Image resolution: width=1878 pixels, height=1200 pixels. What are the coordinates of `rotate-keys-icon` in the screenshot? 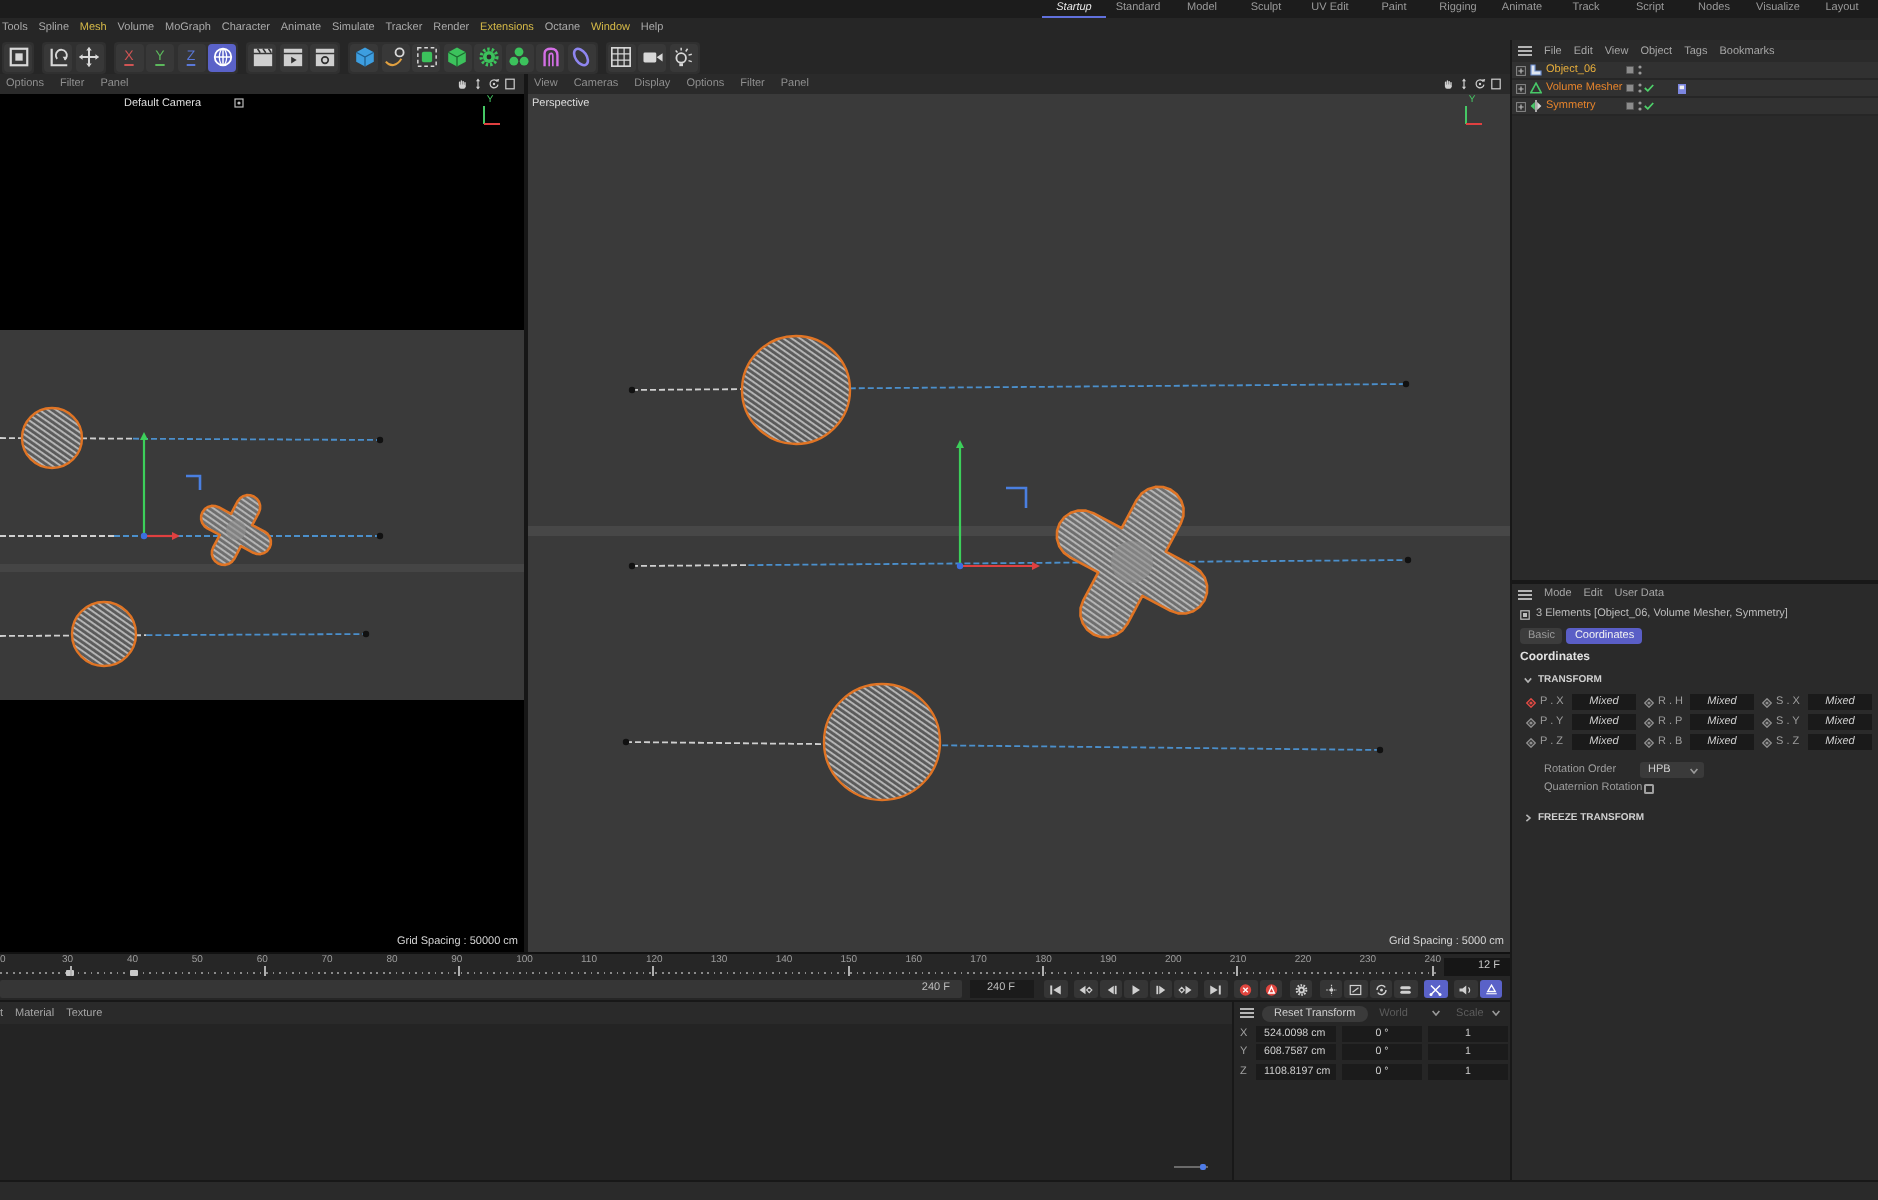 It's located at (1380, 989).